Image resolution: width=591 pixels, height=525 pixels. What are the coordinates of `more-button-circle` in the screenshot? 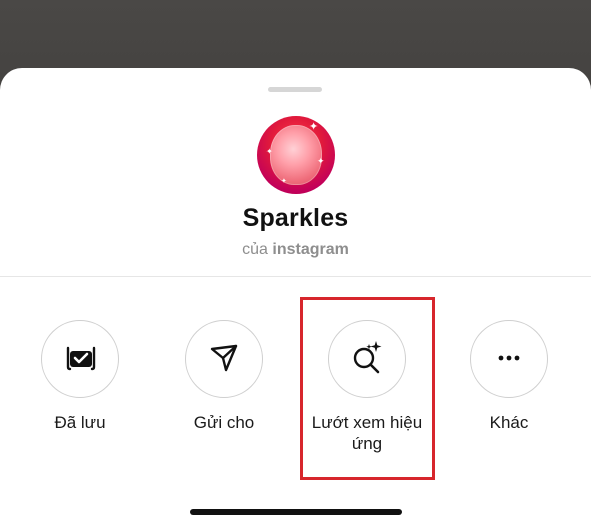 It's located at (509, 359).